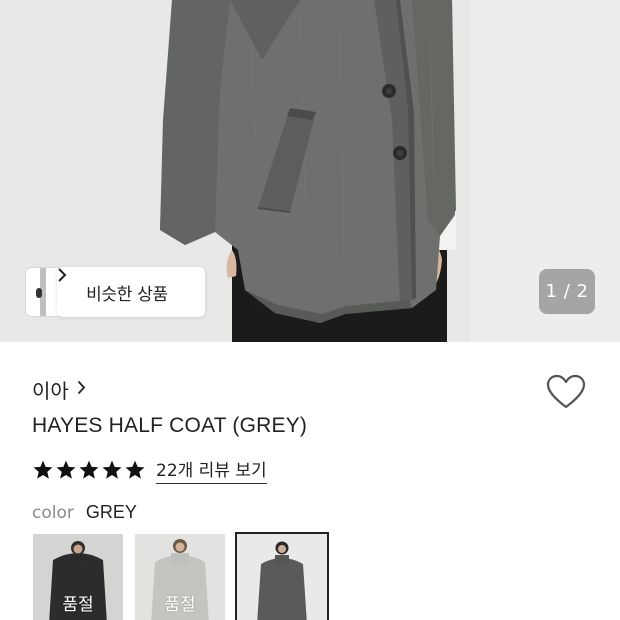 The height and width of the screenshot is (620, 620). What do you see at coordinates (78, 577) in the screenshot?
I see `color-swatch-black: 품절` at bounding box center [78, 577].